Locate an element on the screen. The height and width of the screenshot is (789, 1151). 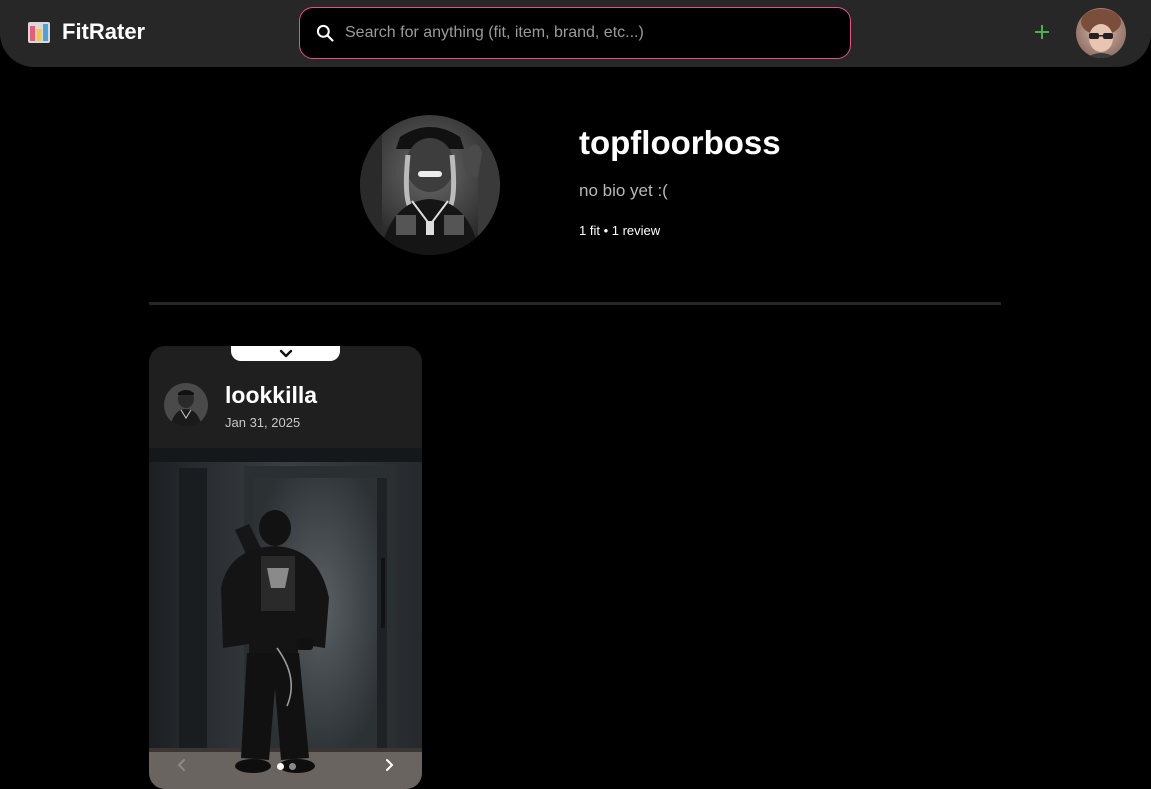
profile-stats: 1 fit • 1 review is located at coordinates (620, 230).